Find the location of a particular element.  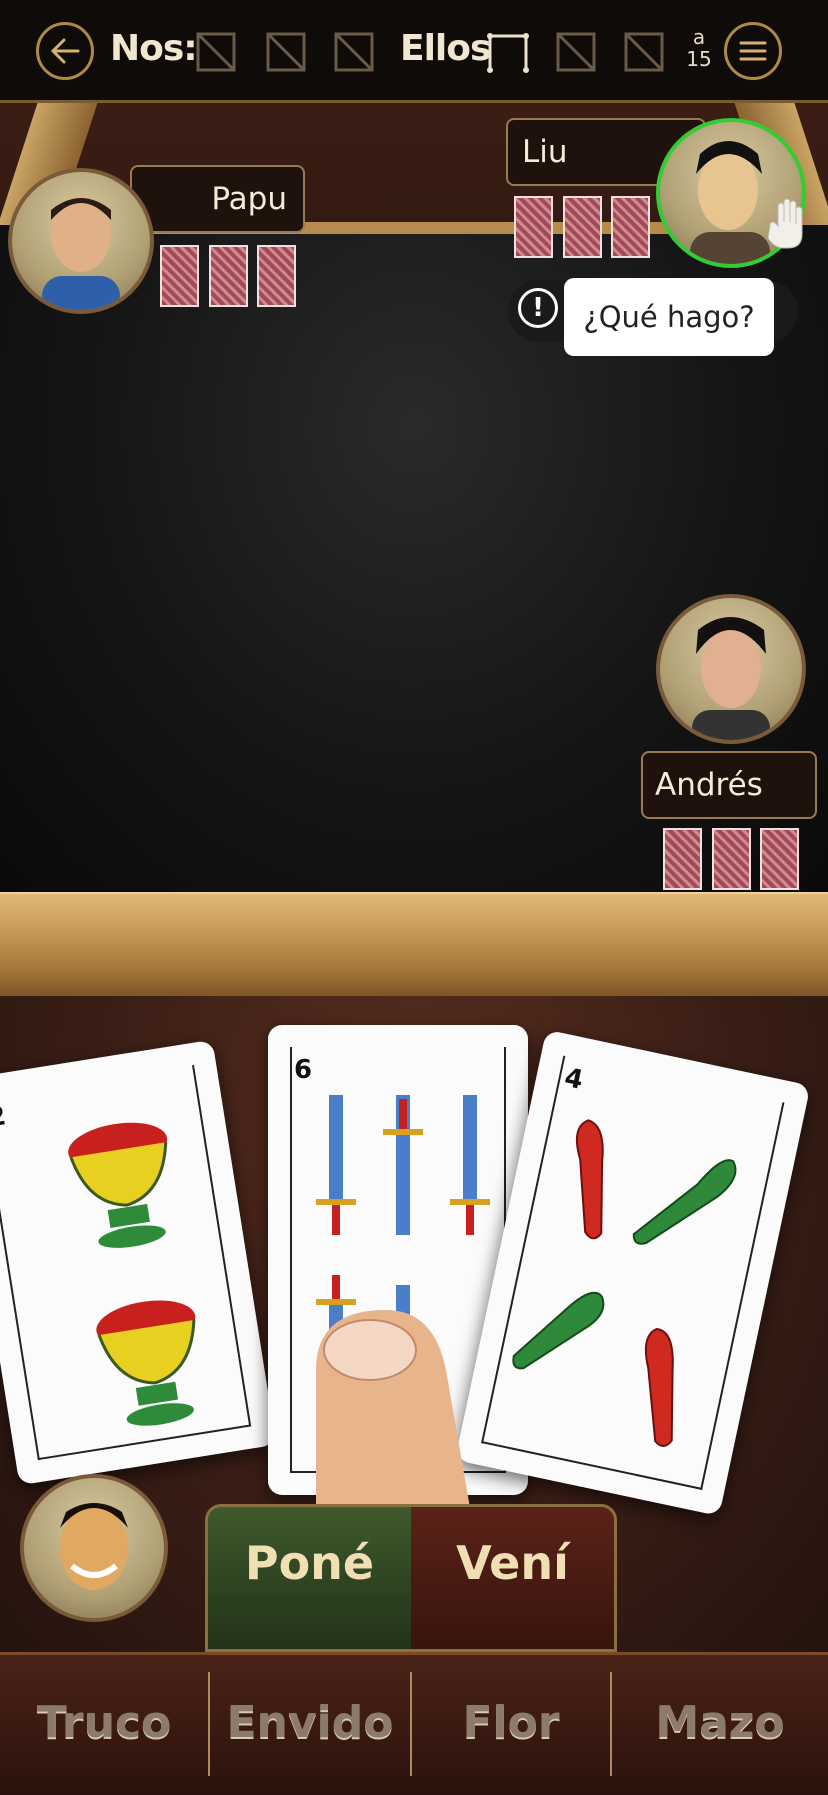

envido-button: Envido is located at coordinates (310, 1722).